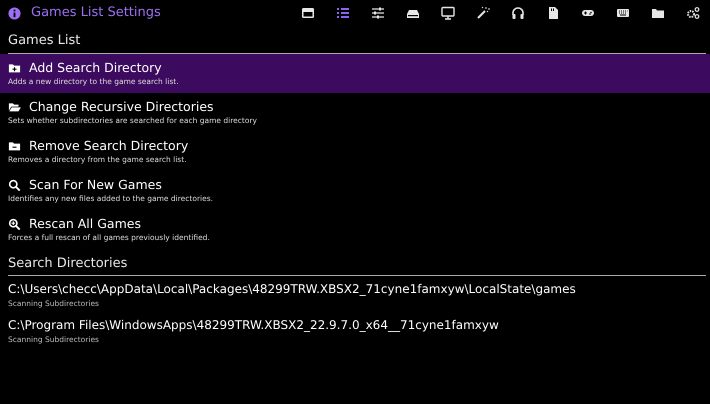  Describe the element at coordinates (14, 106) in the screenshot. I see `folder-open-icon` at that location.